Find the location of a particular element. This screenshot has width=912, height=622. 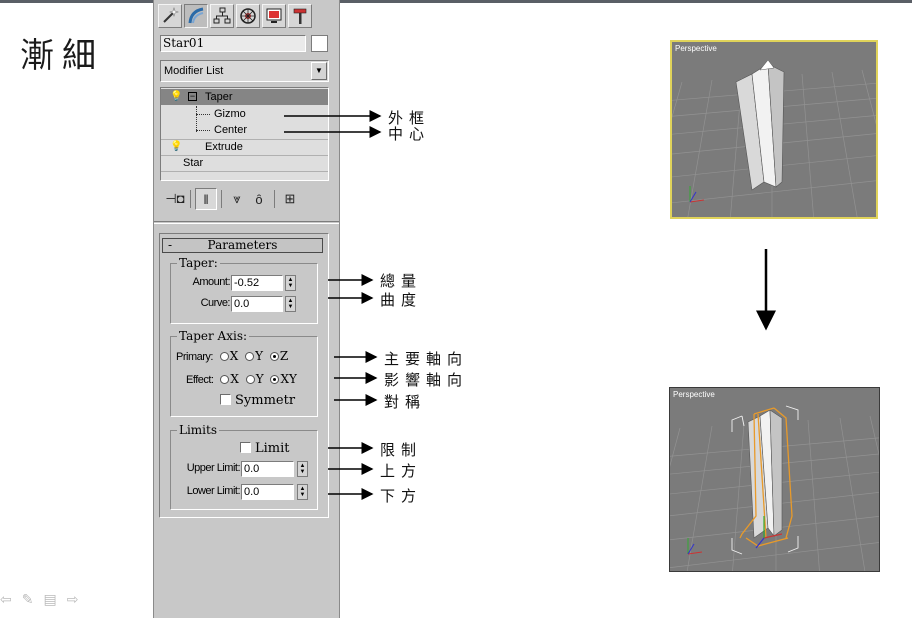

annotation-lower: 下方 is located at coordinates (401, 496).